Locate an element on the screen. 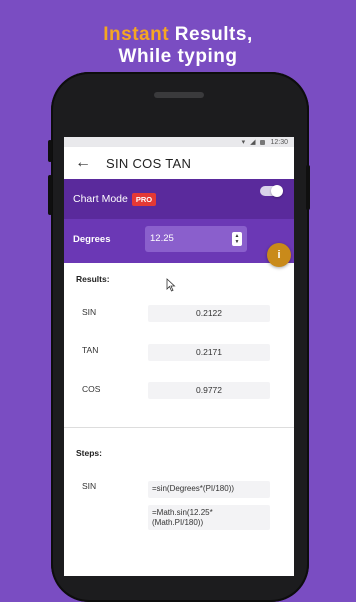 The image size is (356, 602). mouse-cursor-icon is located at coordinates (171, 285).